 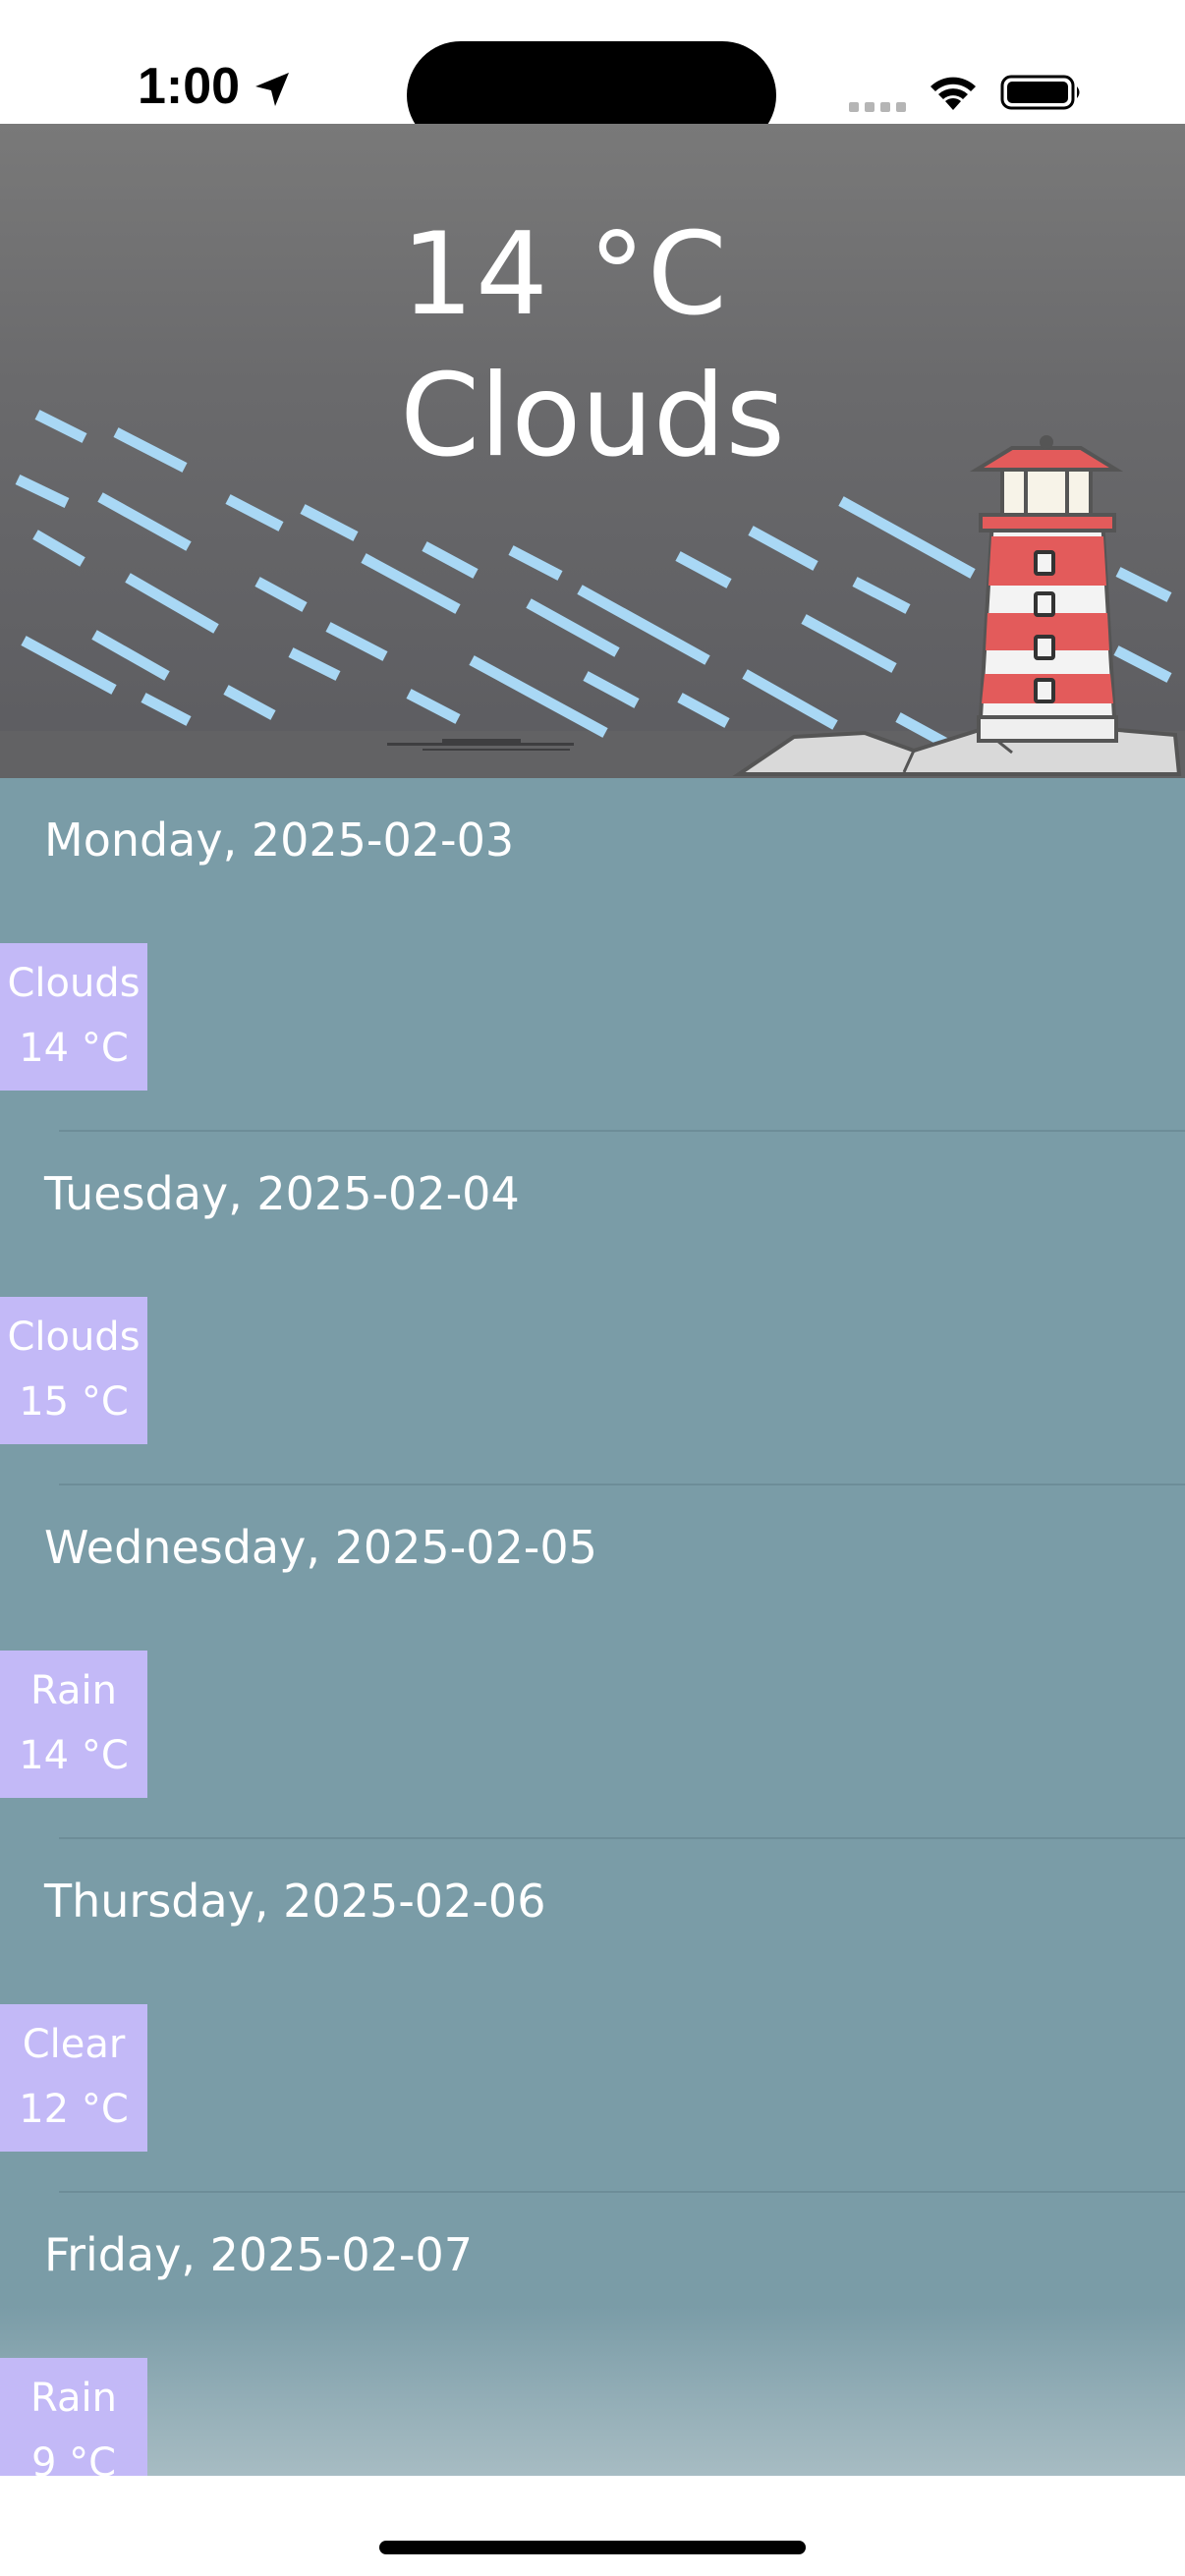 What do you see at coordinates (258, 2254) in the screenshot?
I see `forecast-date: Friday, 2025-02-07` at bounding box center [258, 2254].